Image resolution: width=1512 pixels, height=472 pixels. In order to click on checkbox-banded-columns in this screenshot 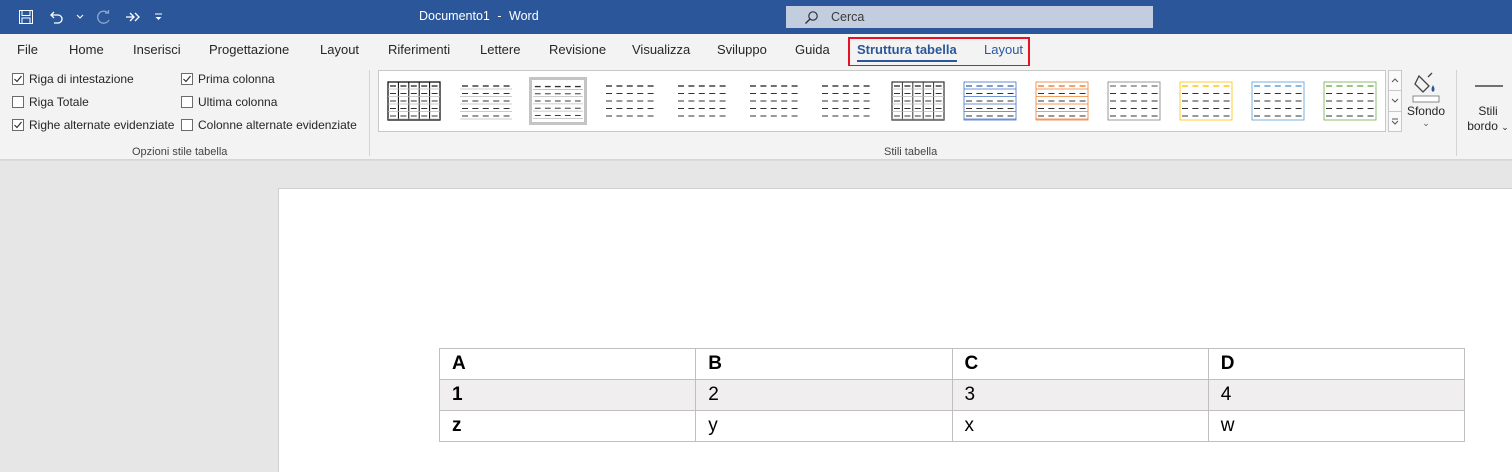, I will do `click(187, 125)`.